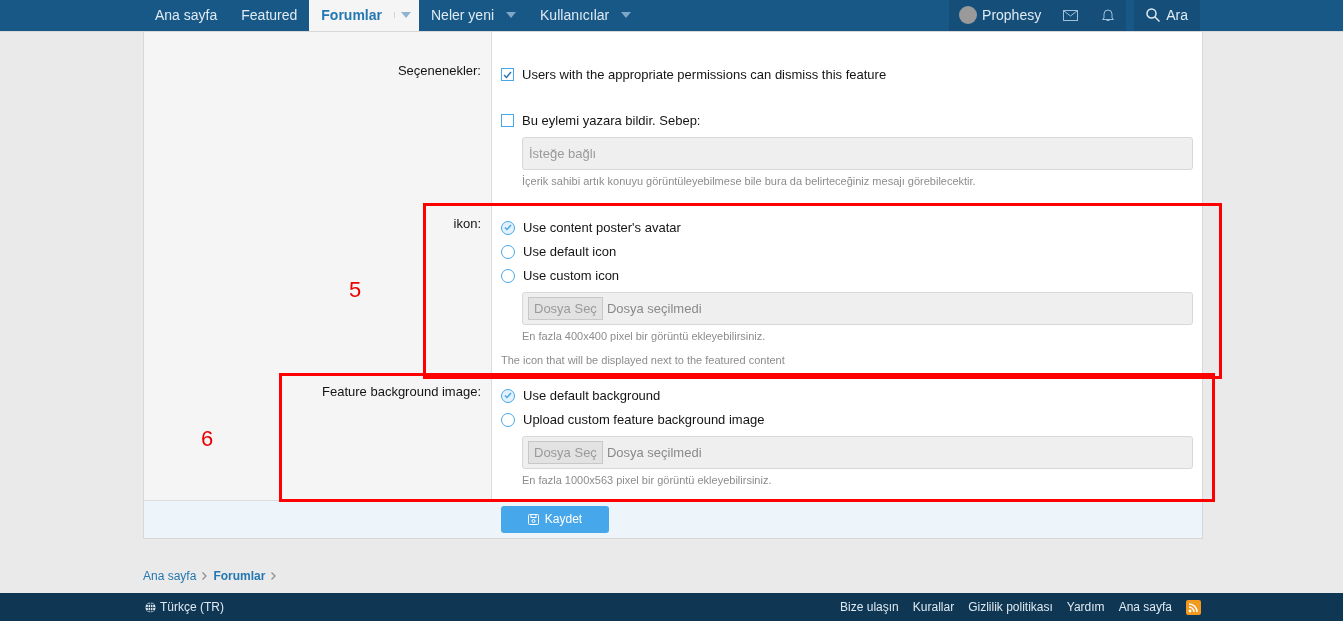 This screenshot has width=1343, height=621. I want to click on hint-text: En fazla 400x400 pixel bir görüntü ekleyebilirsiniz., so click(644, 335).